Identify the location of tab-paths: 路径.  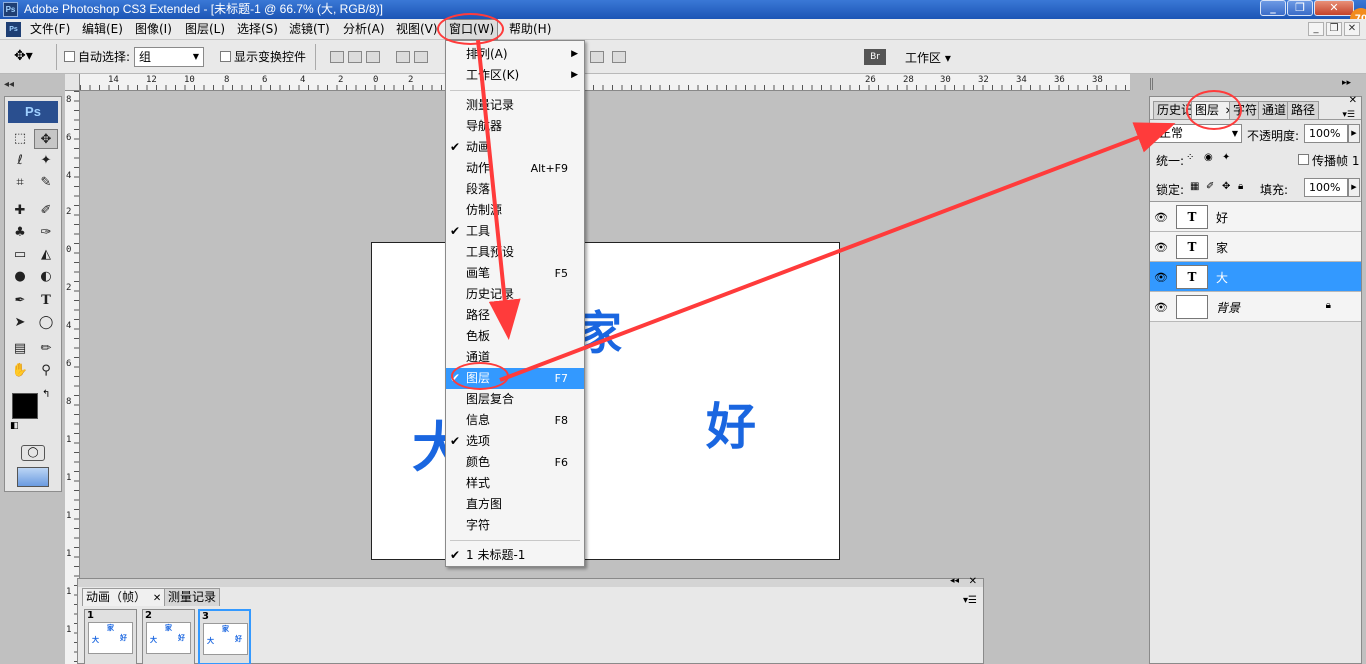
(1303, 110).